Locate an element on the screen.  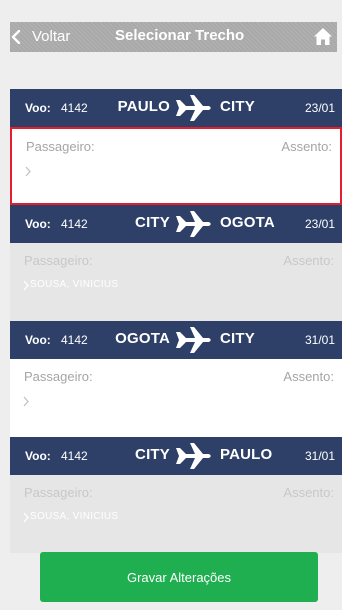
origin-city: OGOTA is located at coordinates (142, 338).